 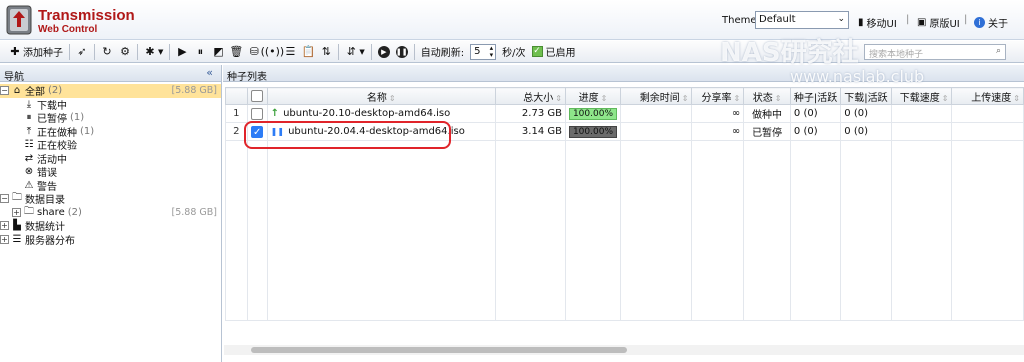 What do you see at coordinates (922, 22) in the screenshot?
I see `window-icon: ▣` at bounding box center [922, 22].